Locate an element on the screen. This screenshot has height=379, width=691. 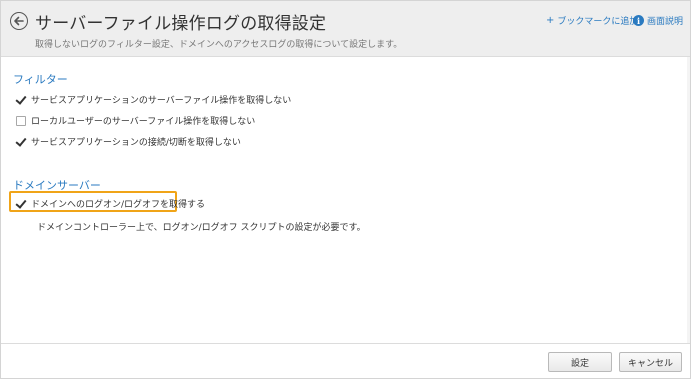
back-arrow-icon is located at coordinates (19, 21).